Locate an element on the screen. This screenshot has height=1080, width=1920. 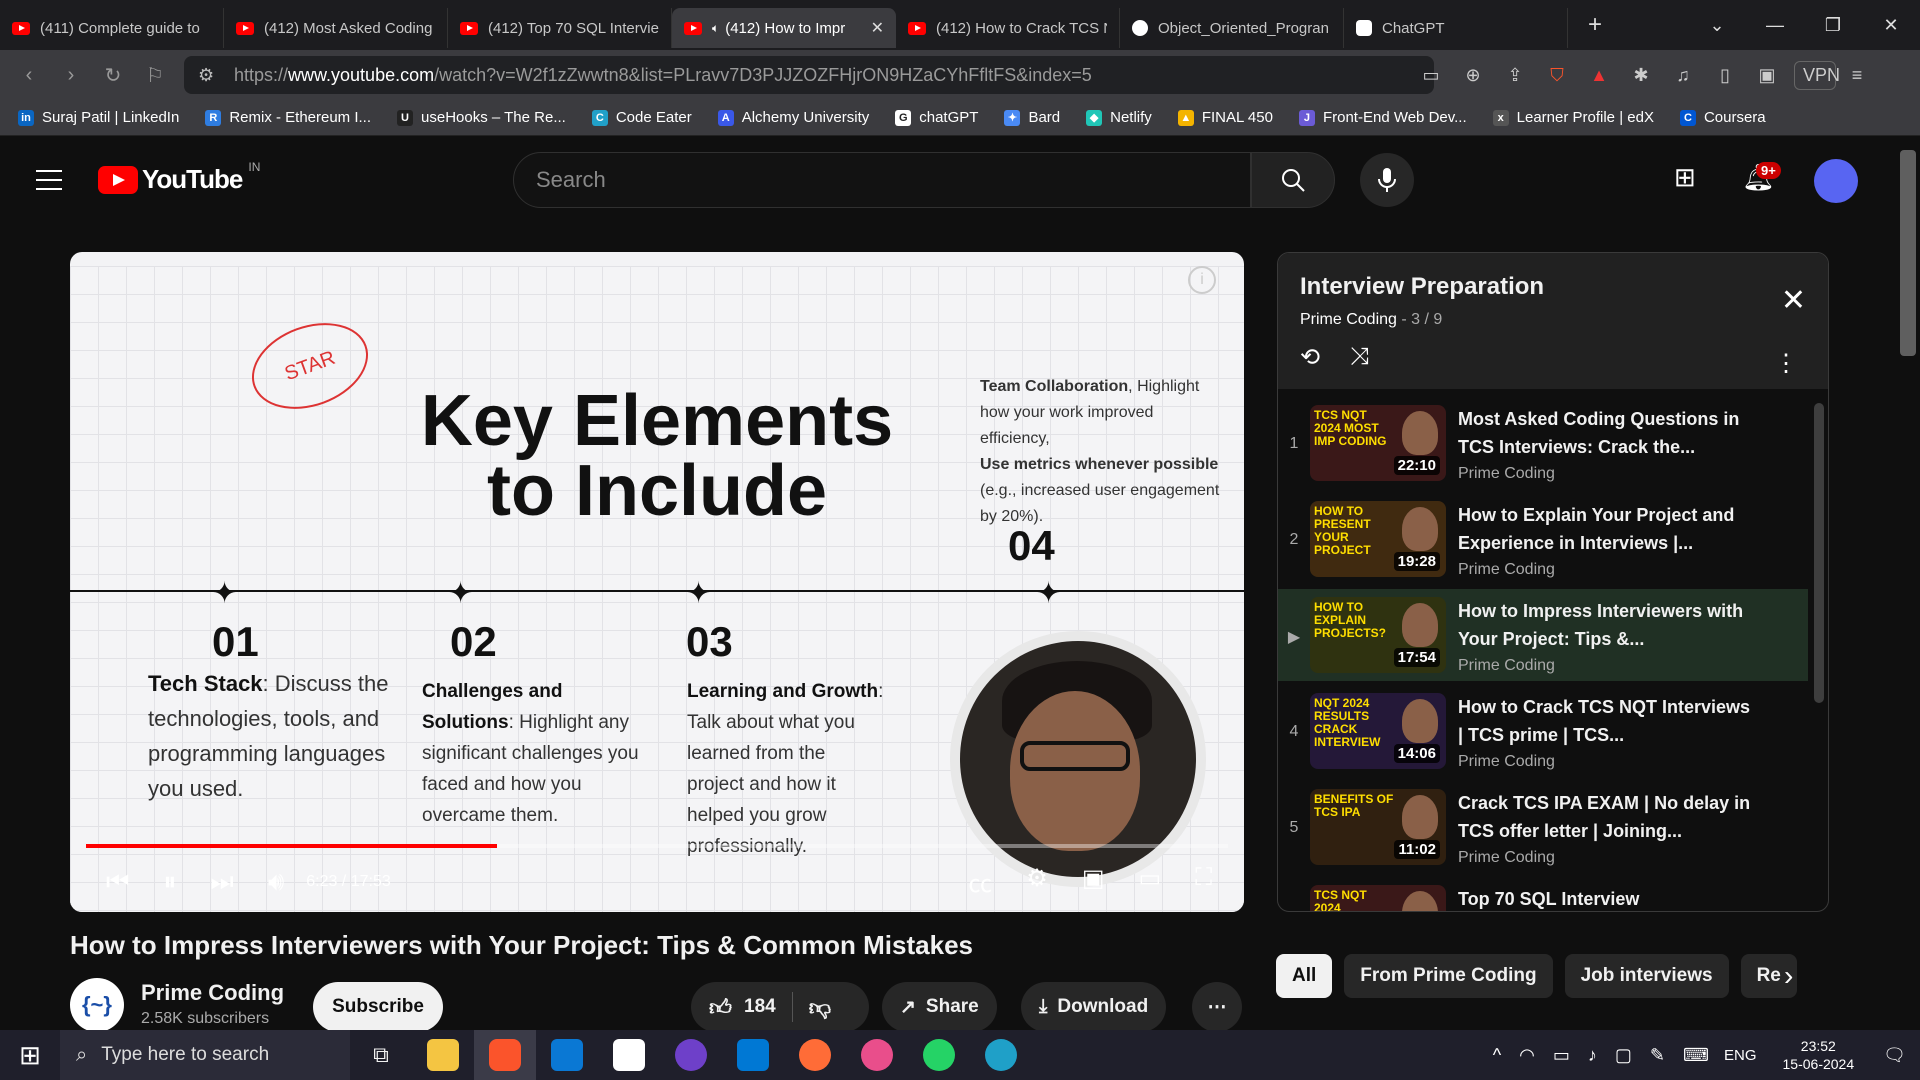
theater-mode-icon: ▭ is located at coordinates (1150, 881).